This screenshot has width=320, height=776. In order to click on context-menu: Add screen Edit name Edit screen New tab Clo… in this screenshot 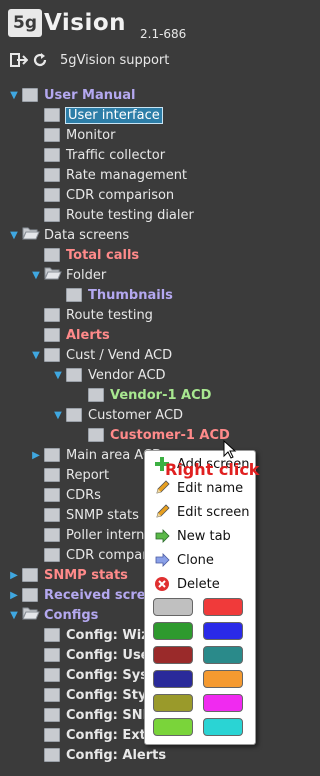, I will do `click(200, 597)`.